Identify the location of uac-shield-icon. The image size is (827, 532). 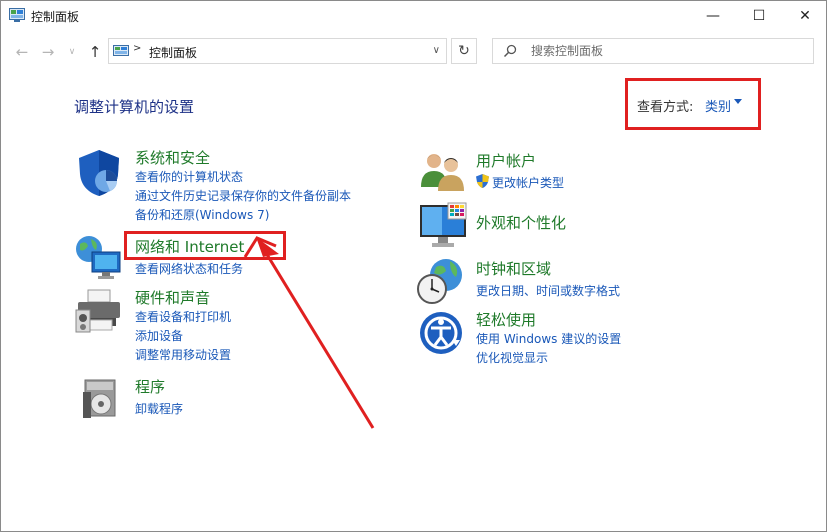
(482, 181).